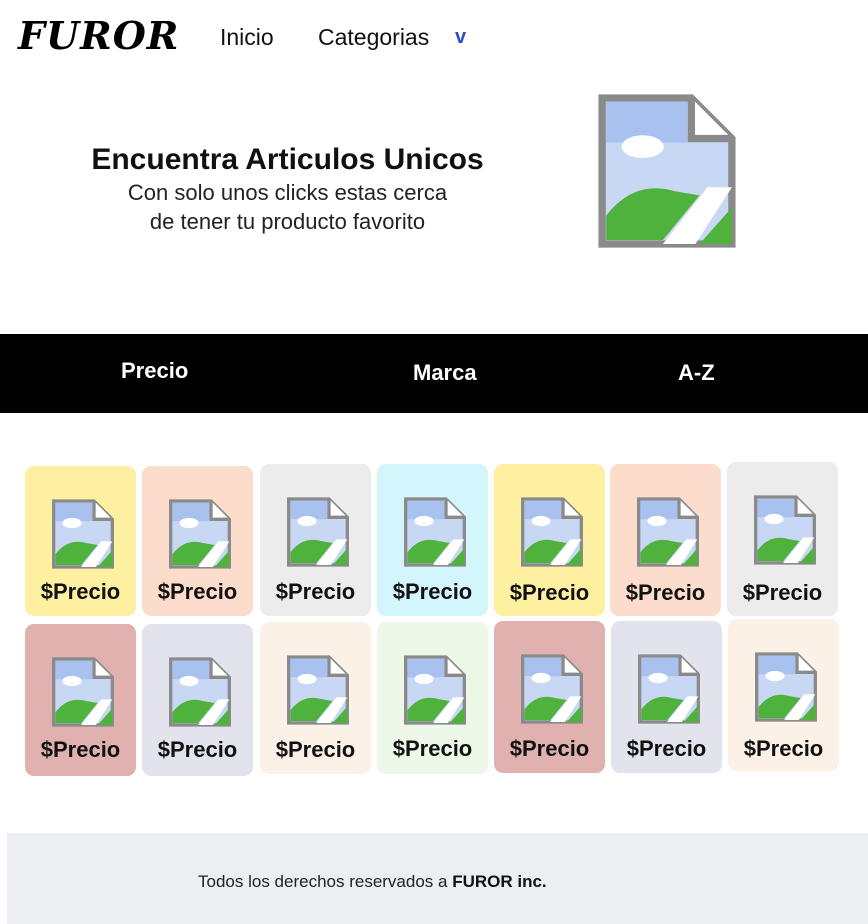  I want to click on hero-title: Encuentra Articulos Unicos, so click(287, 159).